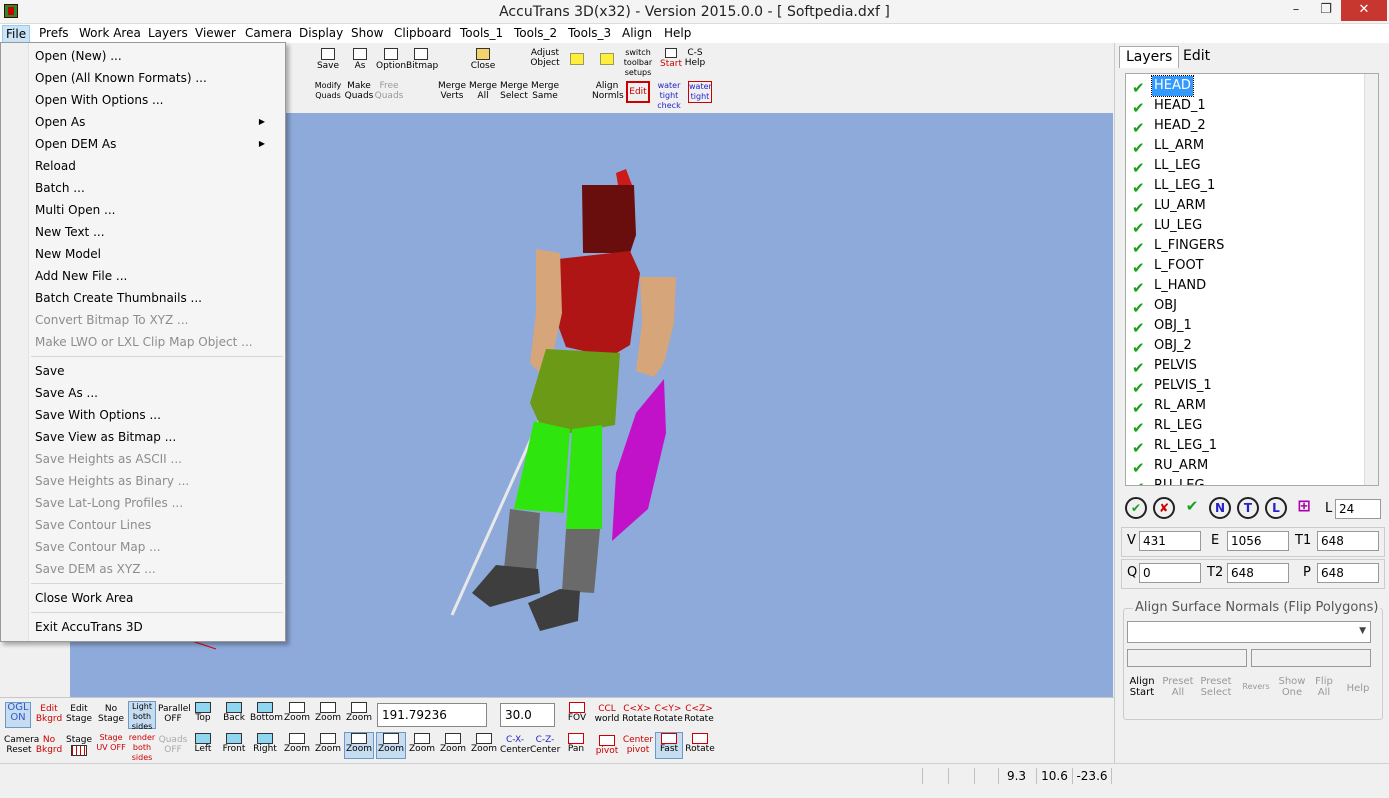  Describe the element at coordinates (1245, 86) in the screenshot. I see `layer-item: ✔ HEAD` at that location.